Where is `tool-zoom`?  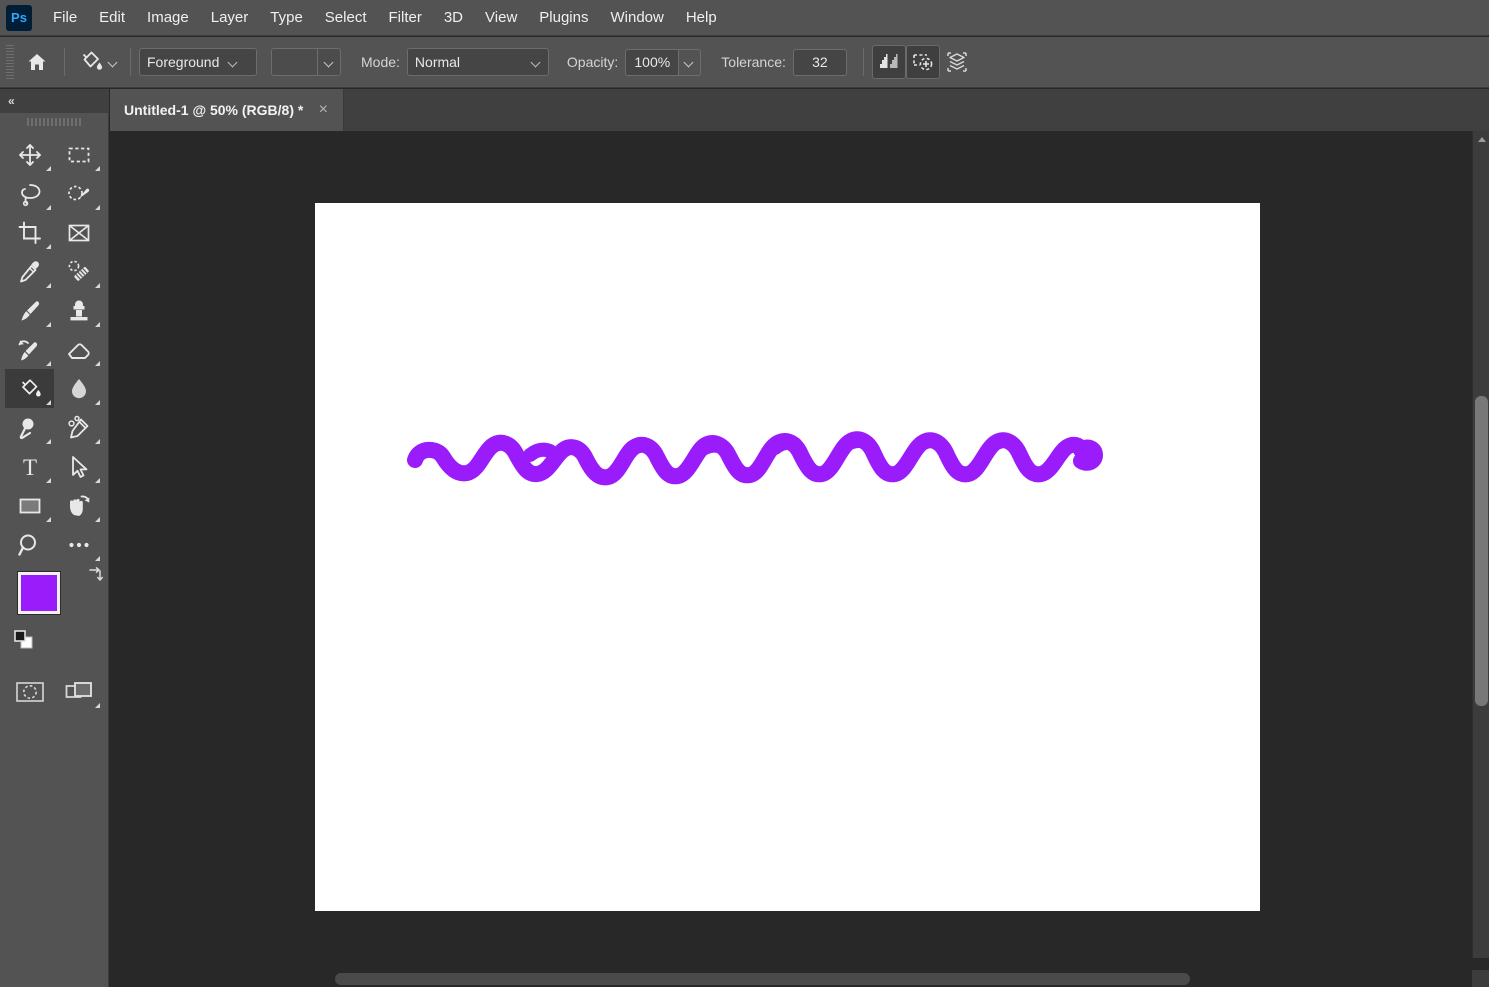
tool-zoom is located at coordinates (29, 544).